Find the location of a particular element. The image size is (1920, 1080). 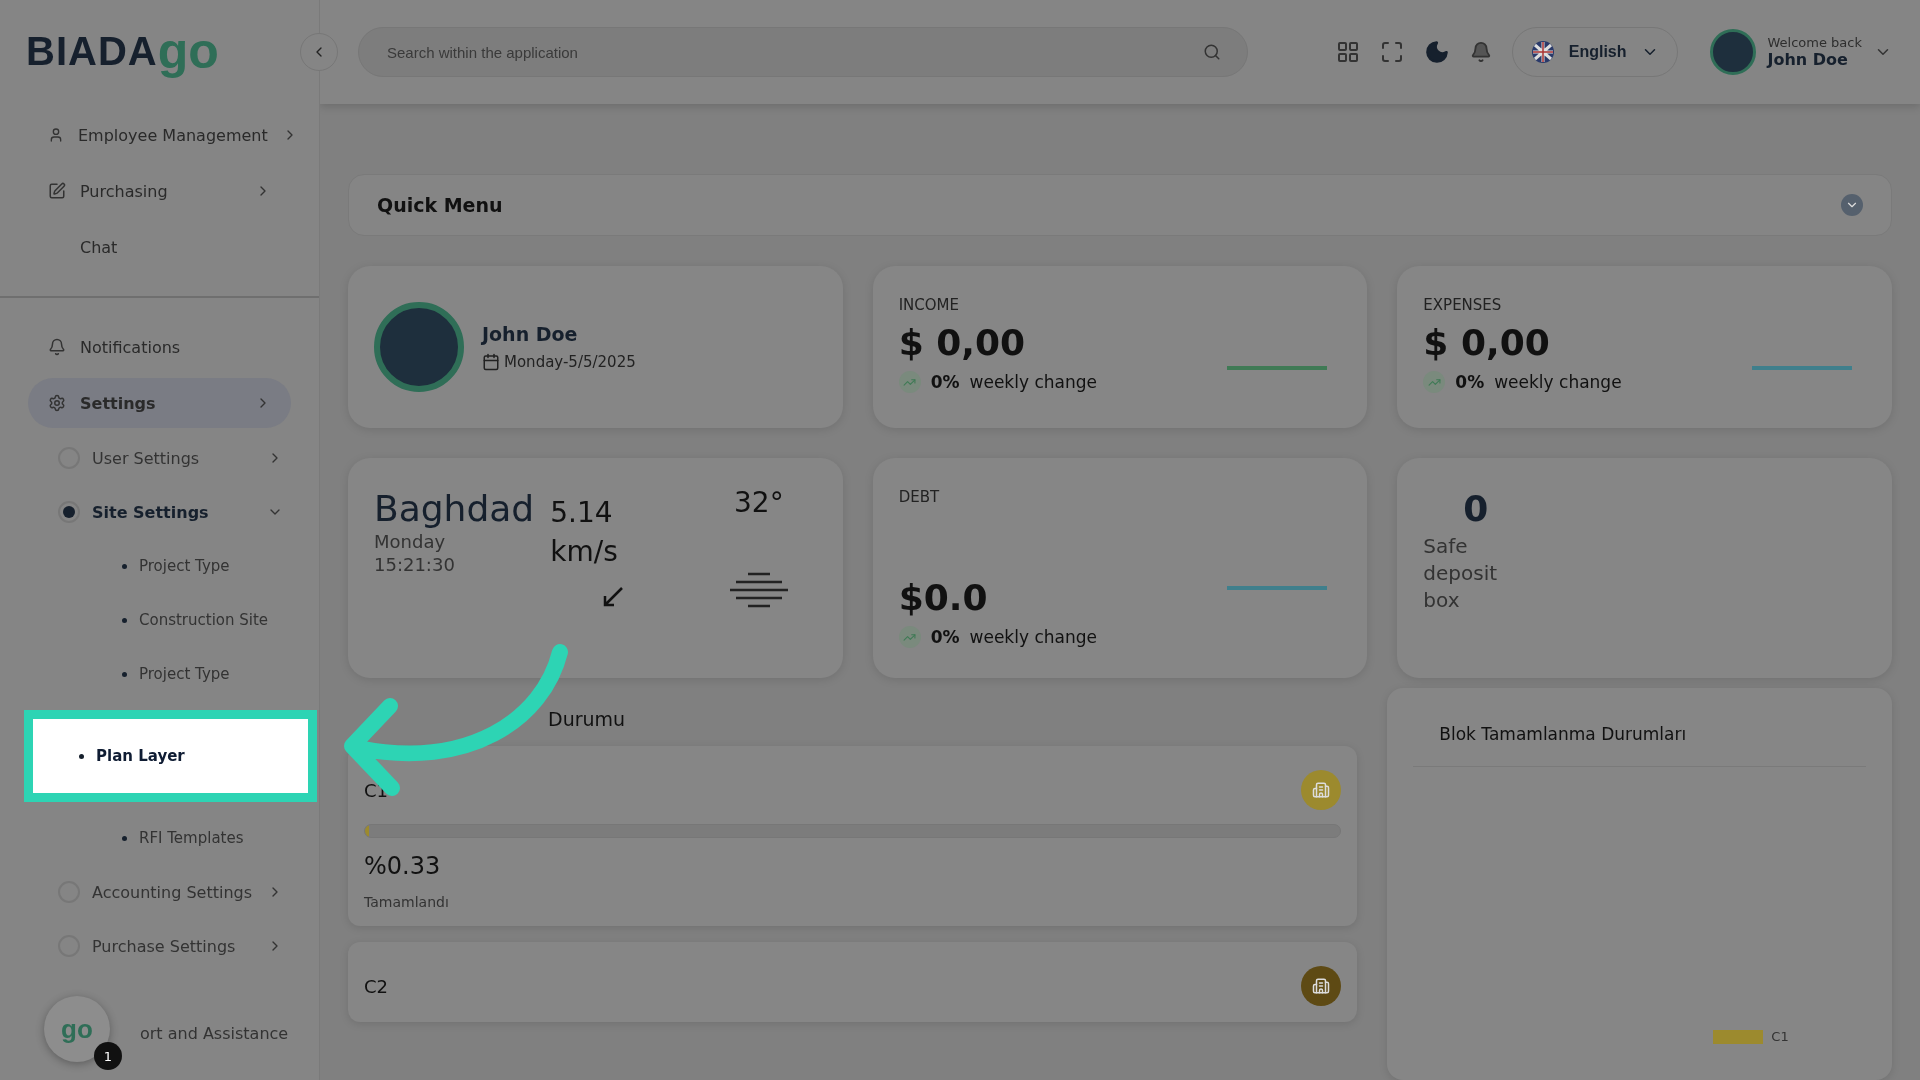

search-icon is located at coordinates (1212, 52).